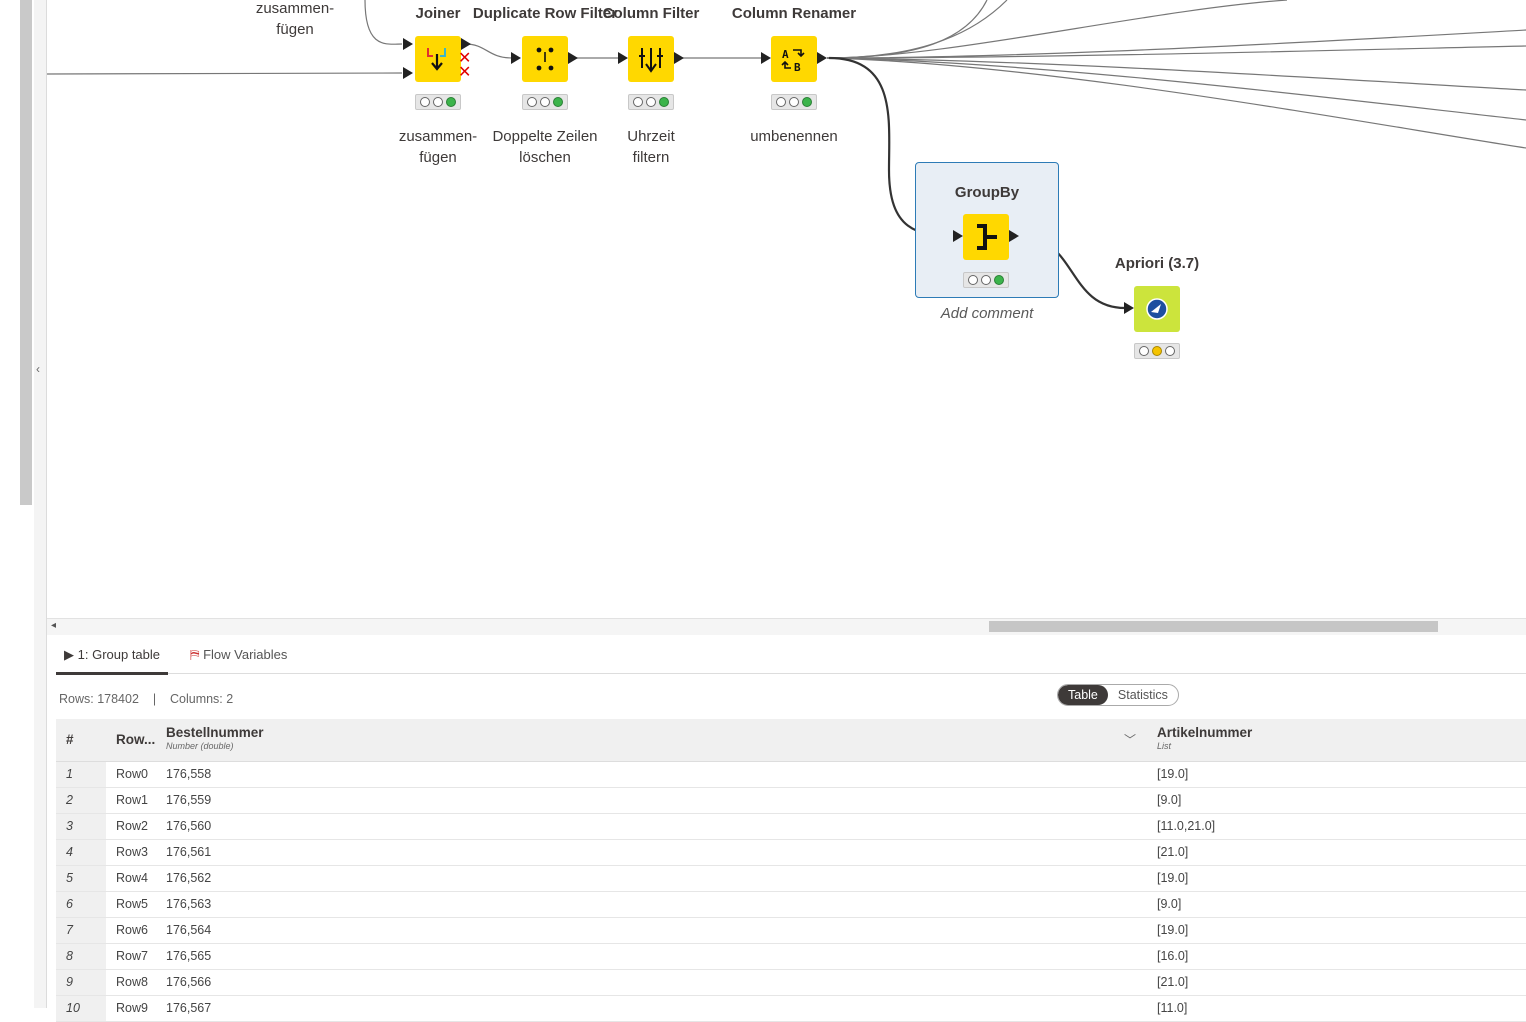 The image size is (1526, 1022). I want to click on cell-artikelnummer: [9.0], so click(1169, 800).